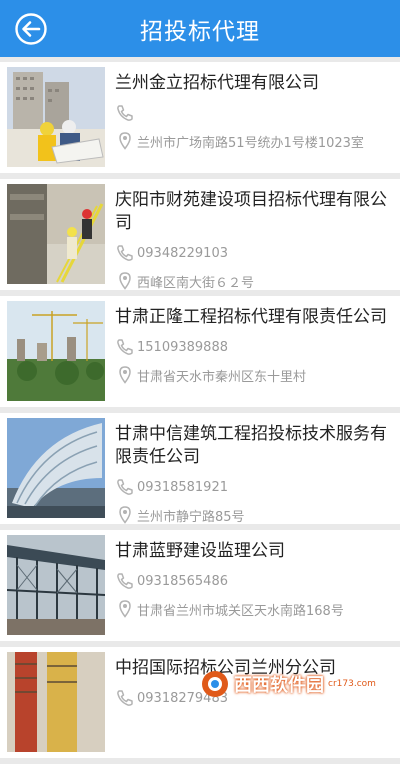 Image resolution: width=400 pixels, height=764 pixels. Describe the element at coordinates (191, 517) in the screenshot. I see `address-text: 兰州市静宁路85号` at that location.